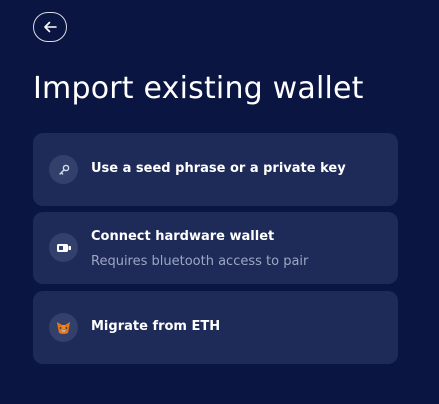 The image size is (439, 404). What do you see at coordinates (198, 88) in the screenshot?
I see `page-title: Import existing wallet` at bounding box center [198, 88].